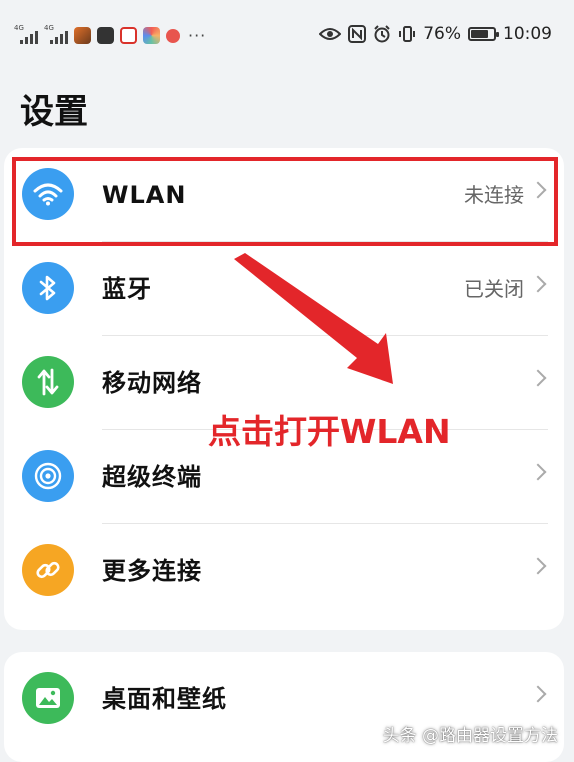 The image size is (574, 762). What do you see at coordinates (442, 34) in the screenshot?
I see `battery-percent: 76%` at bounding box center [442, 34].